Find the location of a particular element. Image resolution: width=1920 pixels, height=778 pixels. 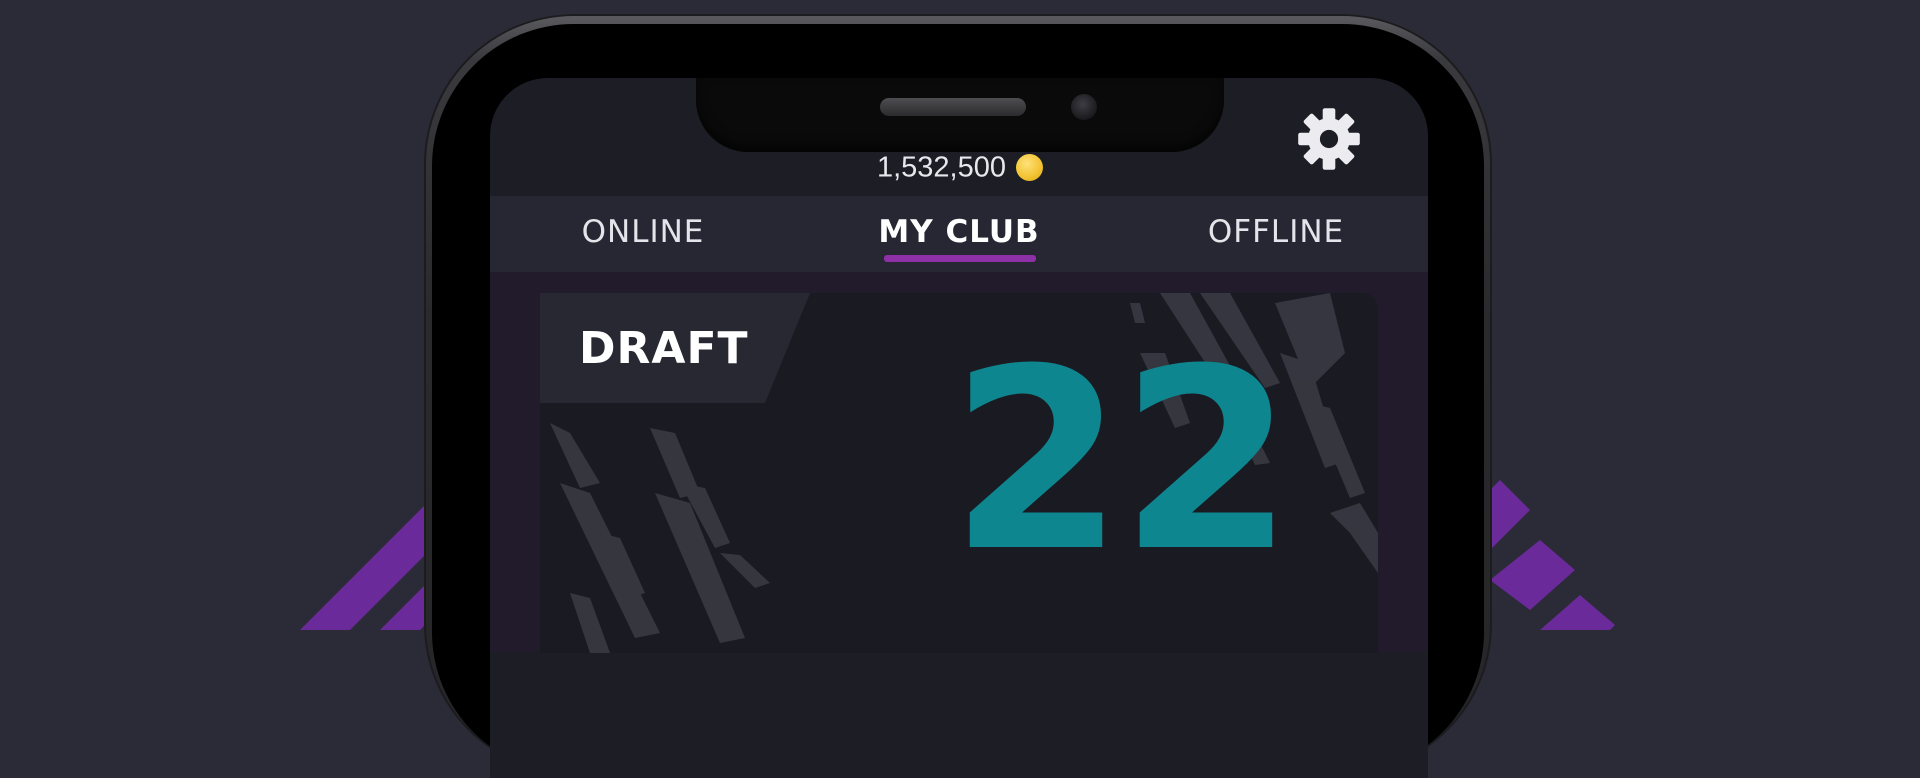

balance-amount: 1,532,500 is located at coordinates (941, 167).